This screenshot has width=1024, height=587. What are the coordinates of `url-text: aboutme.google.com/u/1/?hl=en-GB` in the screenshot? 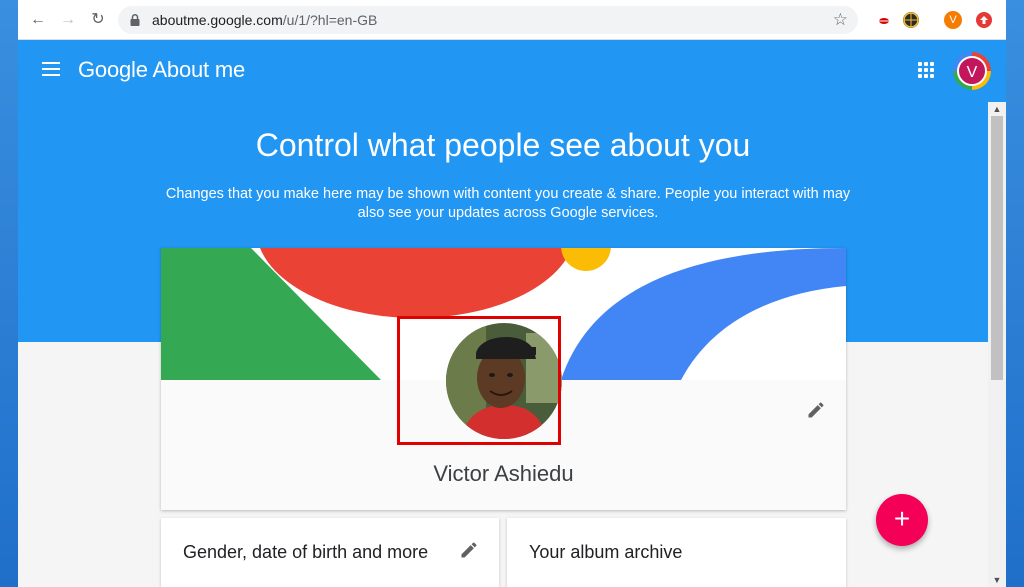 It's located at (264, 20).